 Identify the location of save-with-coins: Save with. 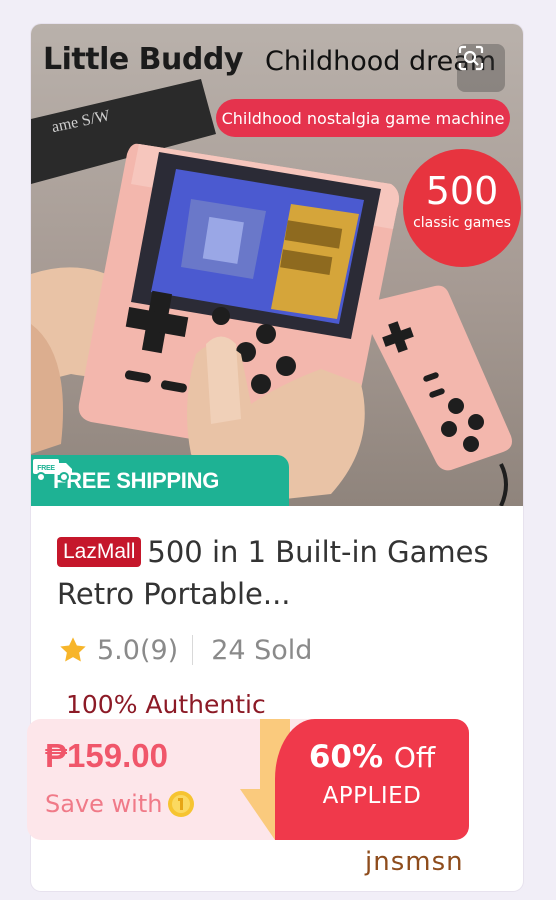
(120, 804).